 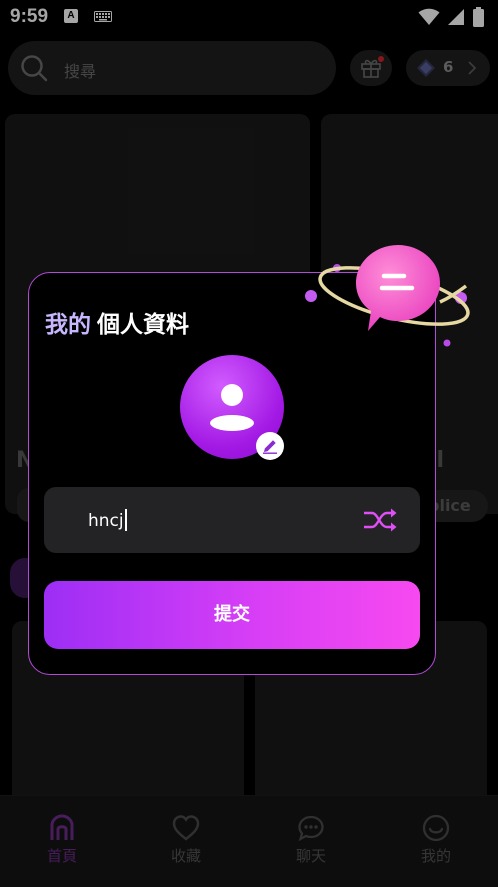 I want to click on submit-button: 提交, so click(x=232, y=615).